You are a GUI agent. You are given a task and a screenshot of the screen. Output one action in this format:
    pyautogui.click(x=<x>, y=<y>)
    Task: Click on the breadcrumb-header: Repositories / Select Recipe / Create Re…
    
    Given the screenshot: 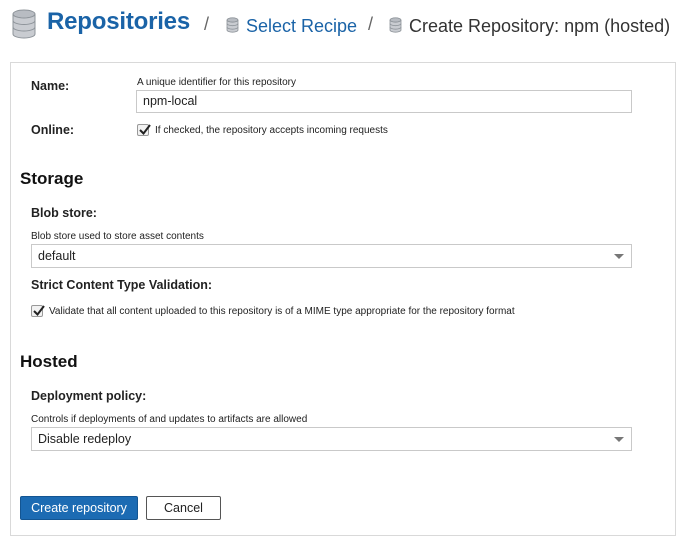 What is the action you would take?
    pyautogui.click(x=339, y=29)
    